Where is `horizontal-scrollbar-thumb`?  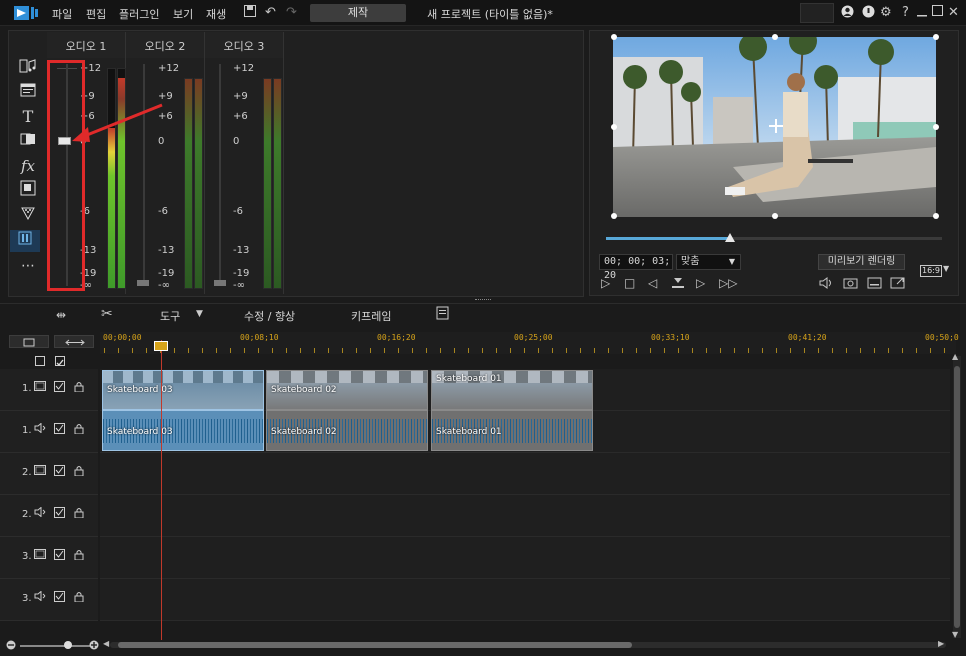
horizontal-scrollbar-thumb is located at coordinates (375, 645).